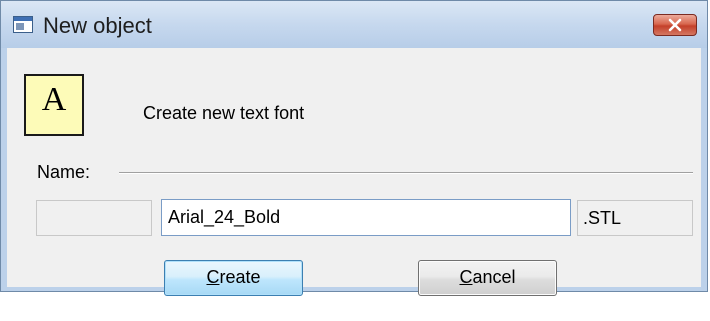 This screenshot has width=710, height=321. What do you see at coordinates (224, 113) in the screenshot?
I see `dialog-description: Create new text font` at bounding box center [224, 113].